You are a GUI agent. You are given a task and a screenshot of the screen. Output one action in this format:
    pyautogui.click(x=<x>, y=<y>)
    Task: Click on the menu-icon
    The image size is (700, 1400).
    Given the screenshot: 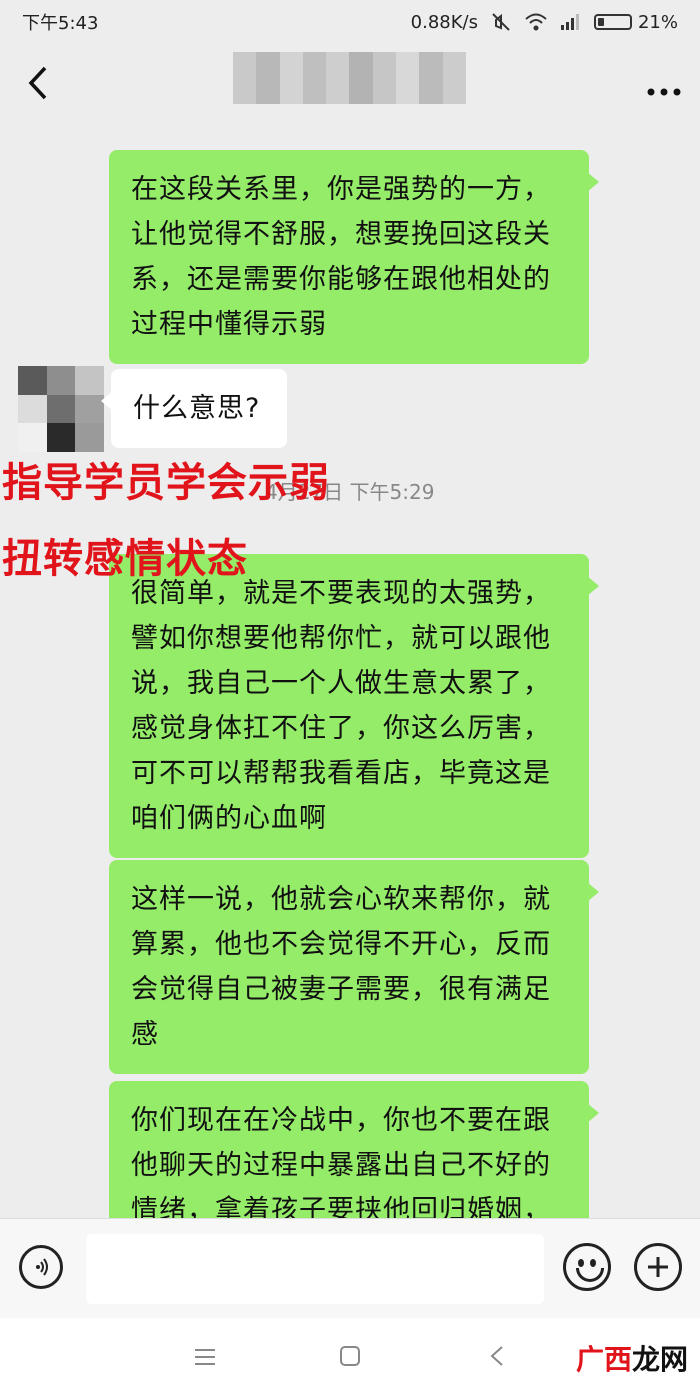 What is the action you would take?
    pyautogui.click(x=205, y=1357)
    